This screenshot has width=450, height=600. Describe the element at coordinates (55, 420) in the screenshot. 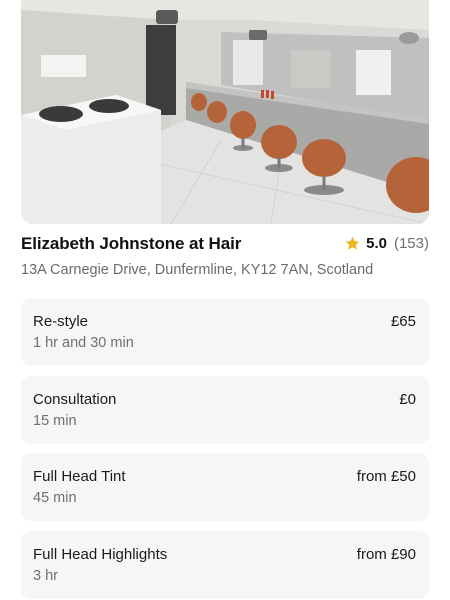

I see `service-duration: 15 min` at that location.